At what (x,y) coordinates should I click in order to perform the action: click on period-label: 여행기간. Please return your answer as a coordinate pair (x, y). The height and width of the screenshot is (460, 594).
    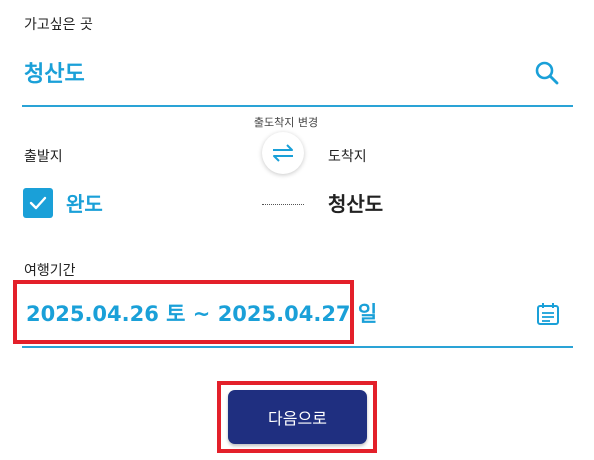
    Looking at the image, I should click on (50, 271).